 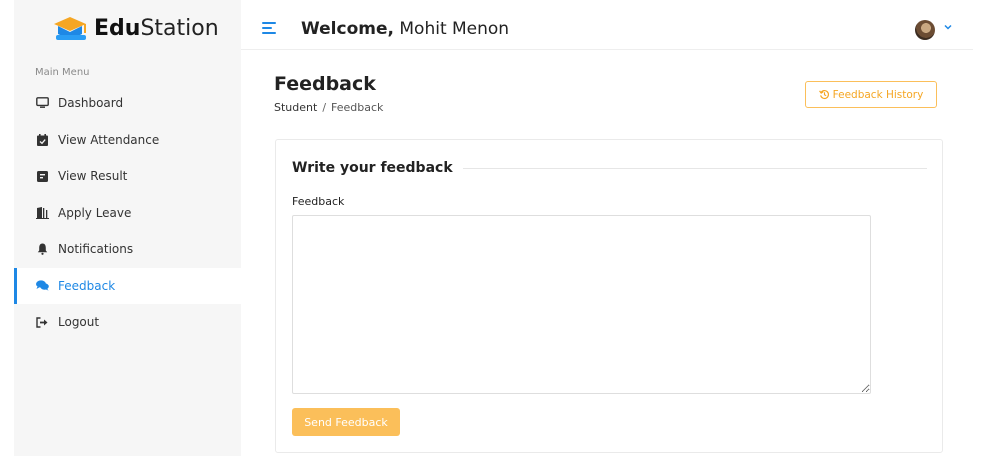 I want to click on feedback-history-label: Feedback History, so click(x=878, y=94).